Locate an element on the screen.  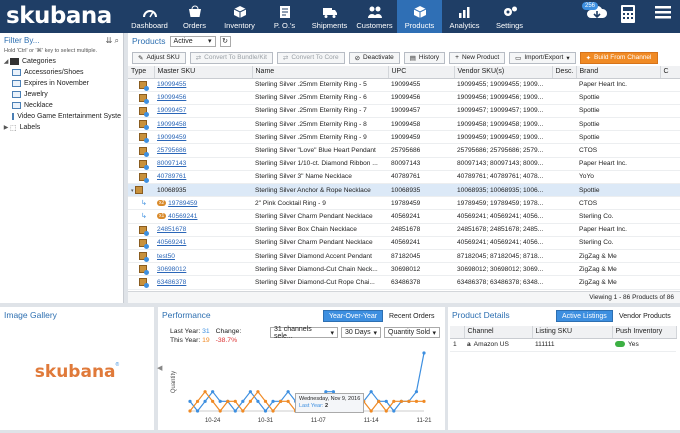
tree-categories: ◢ Categories is located at coordinates (61, 61).